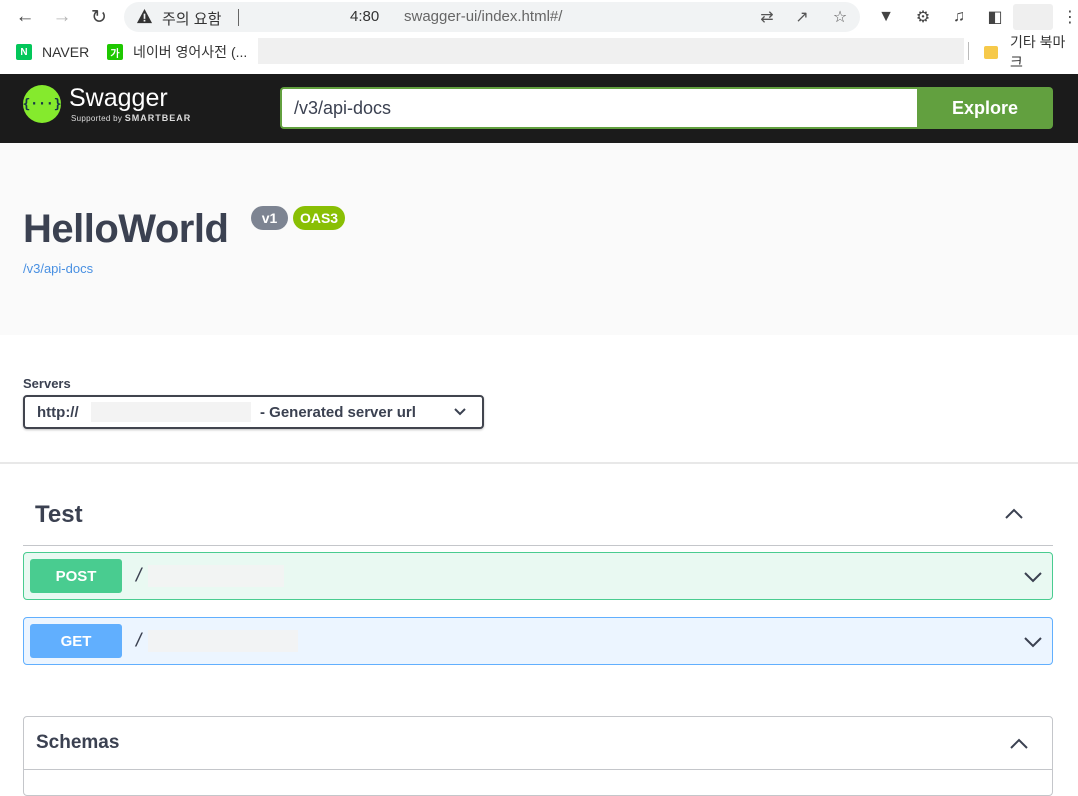 Image resolution: width=1078 pixels, height=796 pixels. What do you see at coordinates (42, 104) in the screenshot?
I see `swagger-logo-icon: {···}` at bounding box center [42, 104].